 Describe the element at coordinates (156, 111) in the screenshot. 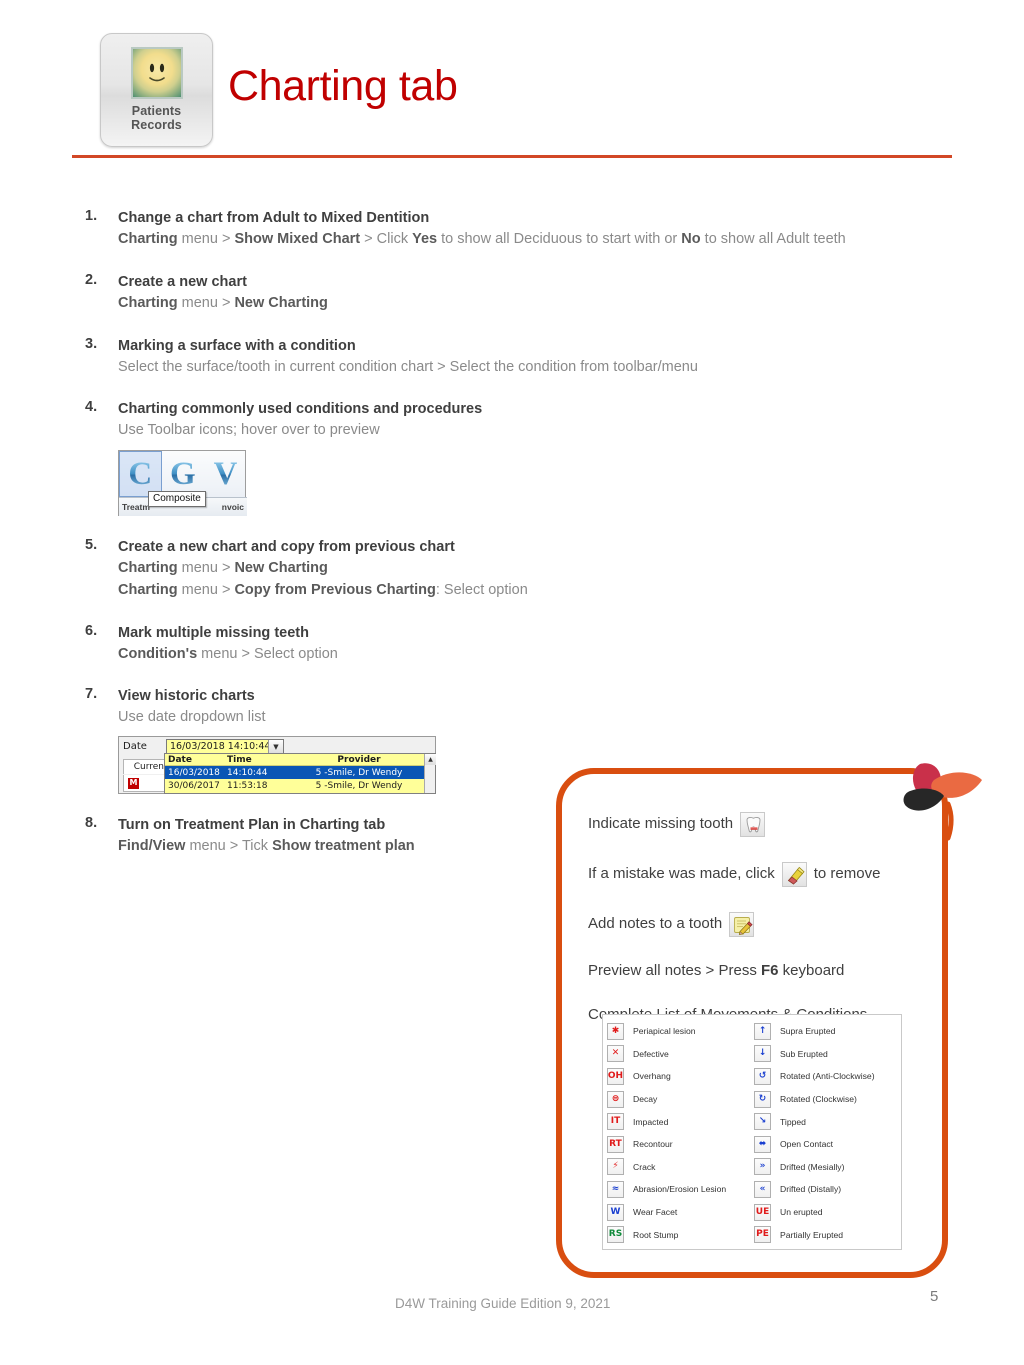

I see `tile-label-line1: Patients` at that location.